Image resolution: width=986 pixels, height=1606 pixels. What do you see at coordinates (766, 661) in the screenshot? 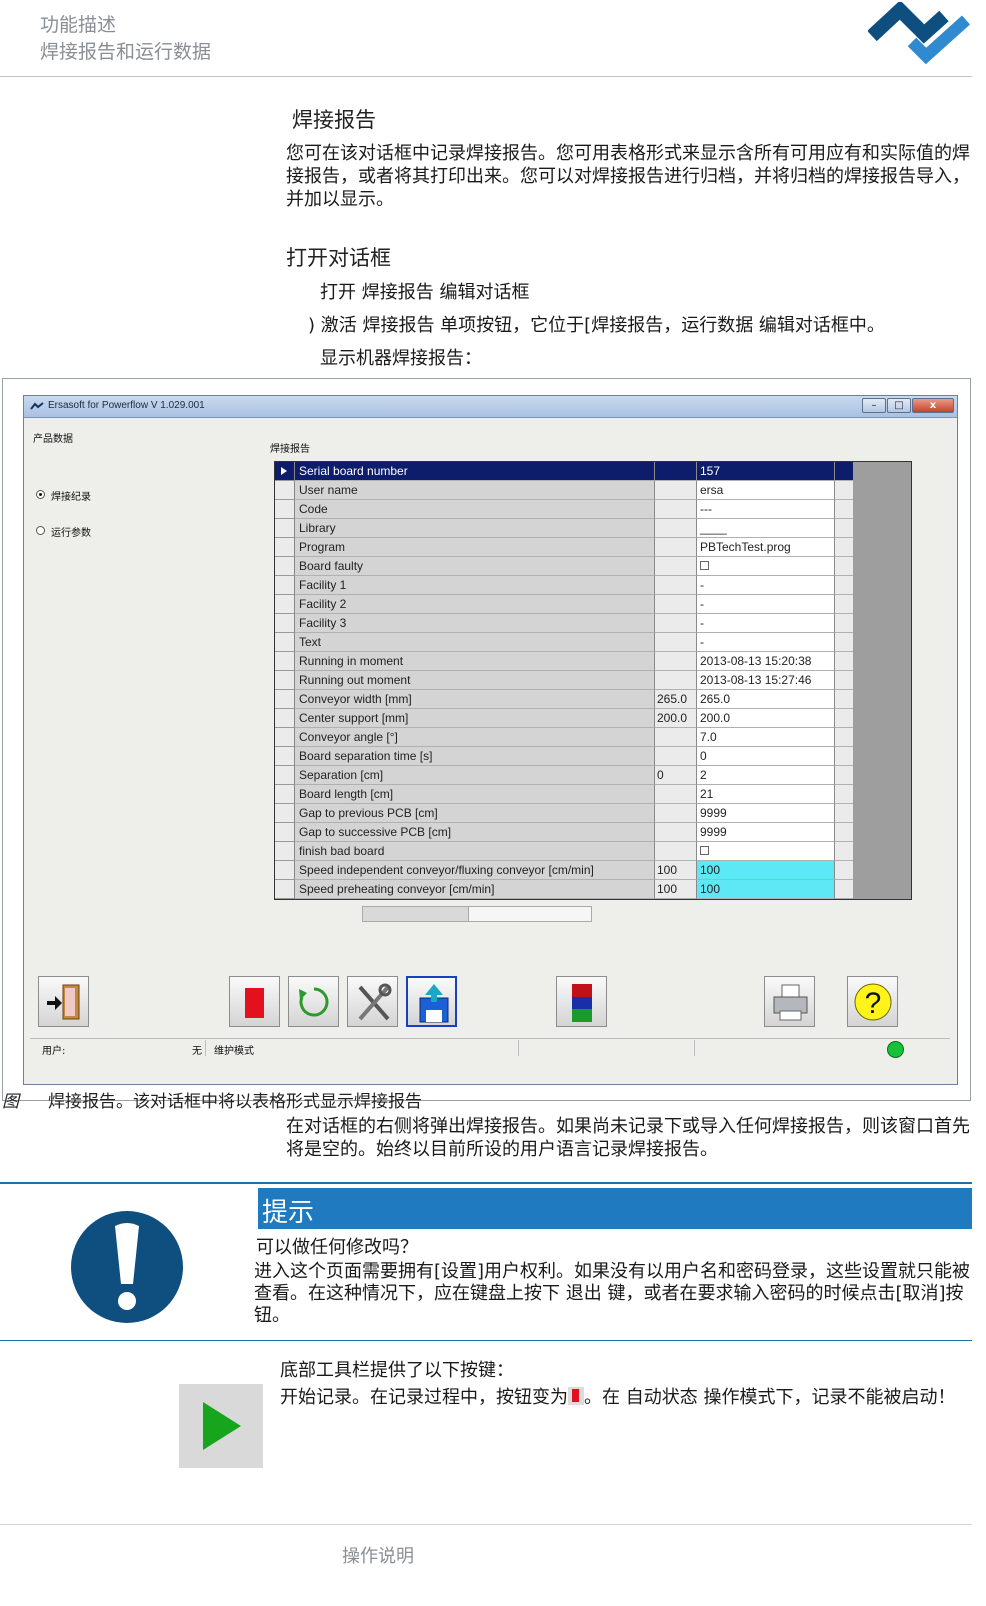
I see `row-actual: 2013-08-13 15:20:38` at bounding box center [766, 661].